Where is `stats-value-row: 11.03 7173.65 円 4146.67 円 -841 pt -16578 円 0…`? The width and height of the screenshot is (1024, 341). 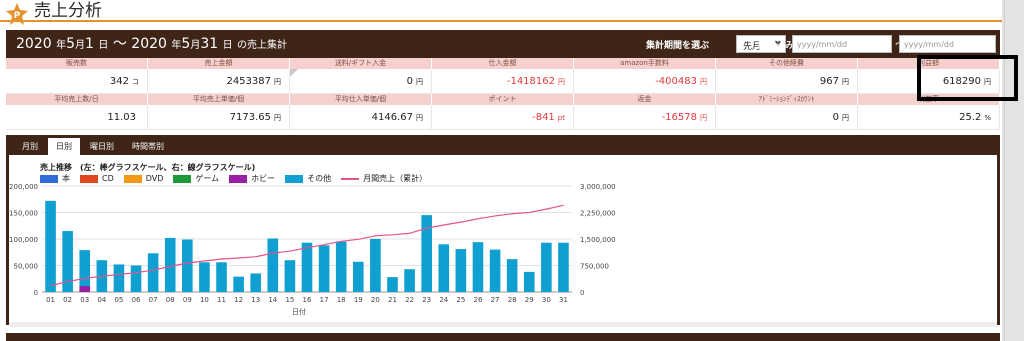
stats-value-row: 11.03 7173.65 円 4146.67 円 -841 pt -16578 円 0… is located at coordinates (503, 117).